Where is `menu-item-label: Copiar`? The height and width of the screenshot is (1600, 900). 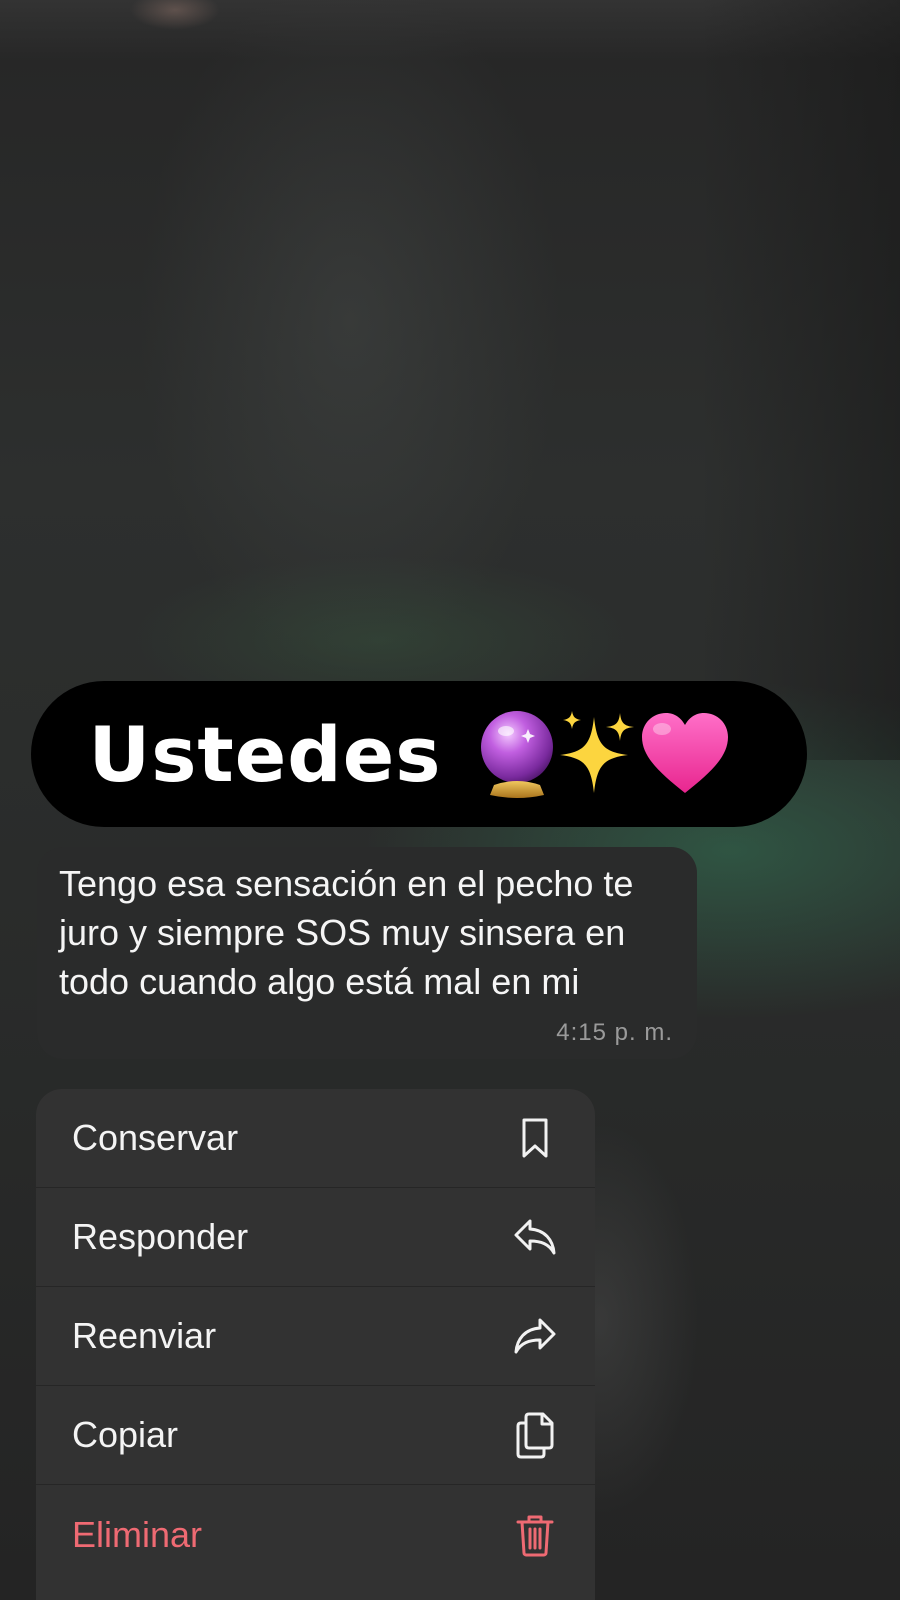 menu-item-label: Copiar is located at coordinates (125, 1434).